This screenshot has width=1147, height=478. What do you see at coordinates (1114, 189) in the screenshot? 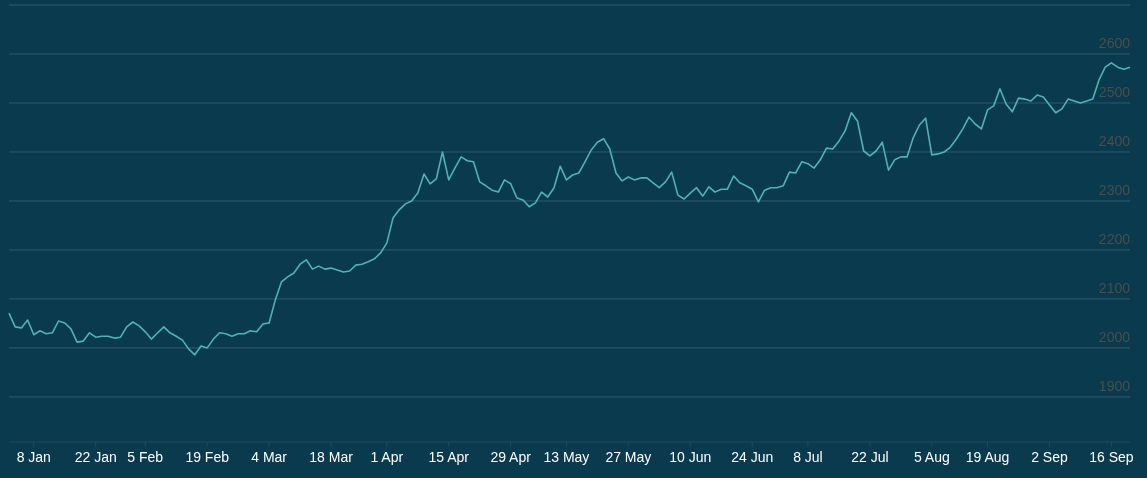
I see `y-tick-label: 2300` at bounding box center [1114, 189].